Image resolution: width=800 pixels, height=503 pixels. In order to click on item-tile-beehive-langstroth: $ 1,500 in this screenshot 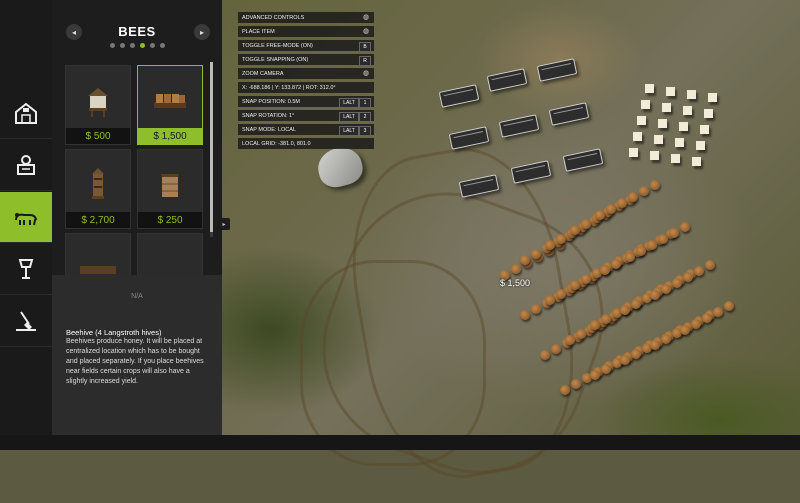, I will do `click(170, 105)`.